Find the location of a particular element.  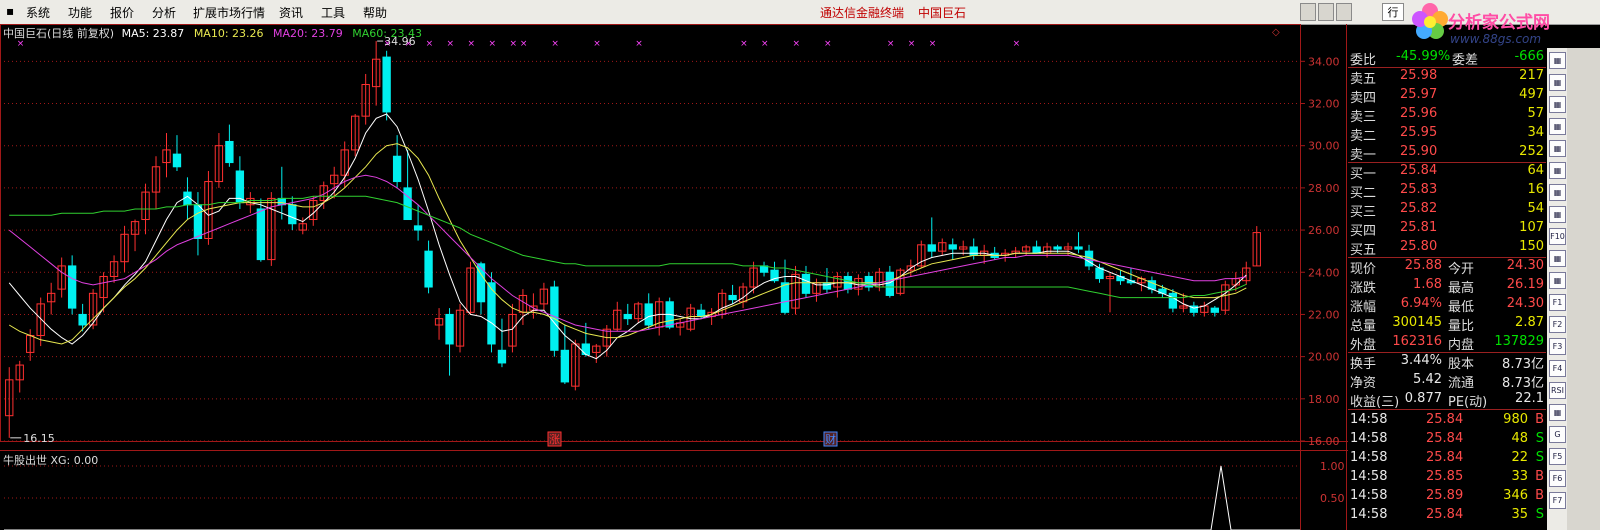

menu-system-icon: ▪ is located at coordinates (10, 11).